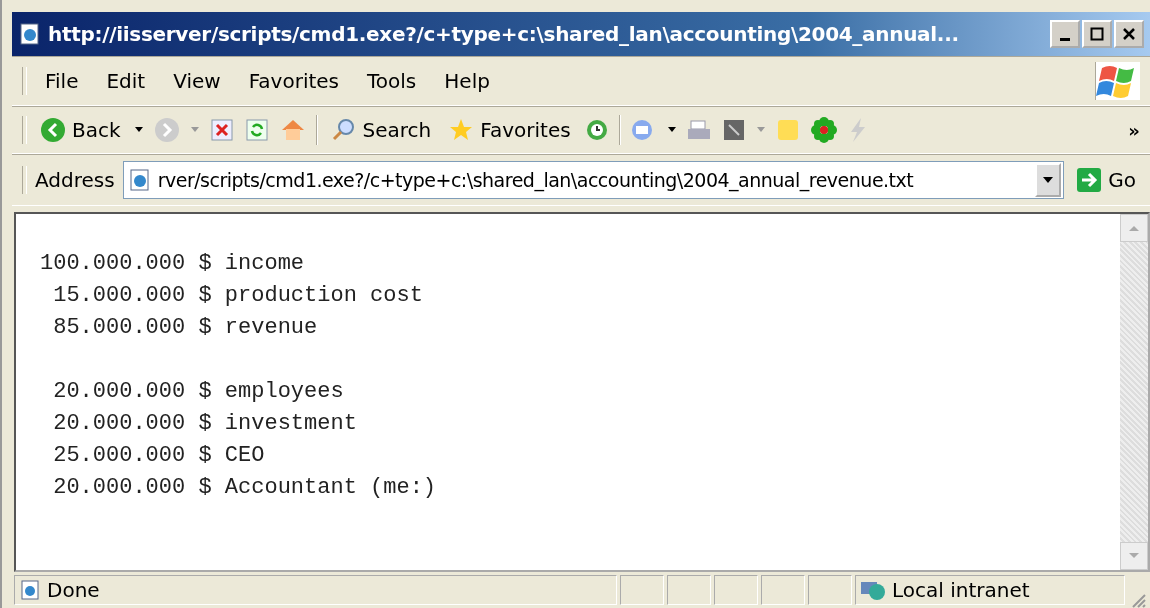 Image resolution: width=1150 pixels, height=608 pixels. What do you see at coordinates (73, 590) in the screenshot?
I see `status-text: Done` at bounding box center [73, 590].